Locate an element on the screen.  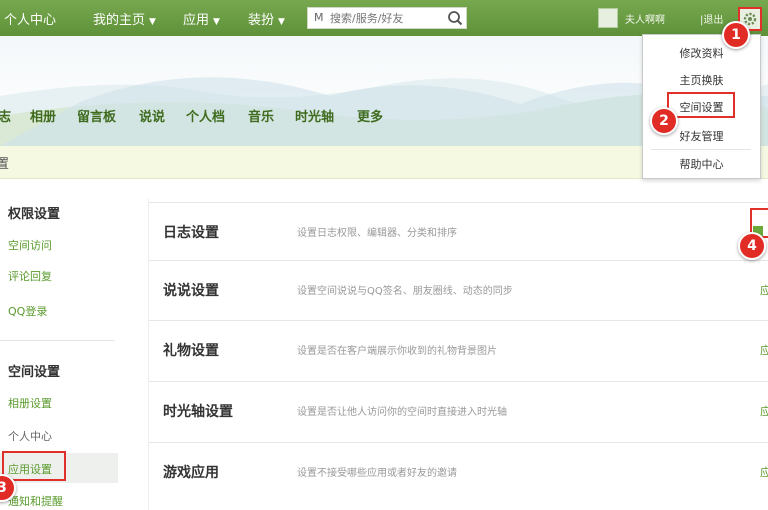
search-input is located at coordinates (385, 18).